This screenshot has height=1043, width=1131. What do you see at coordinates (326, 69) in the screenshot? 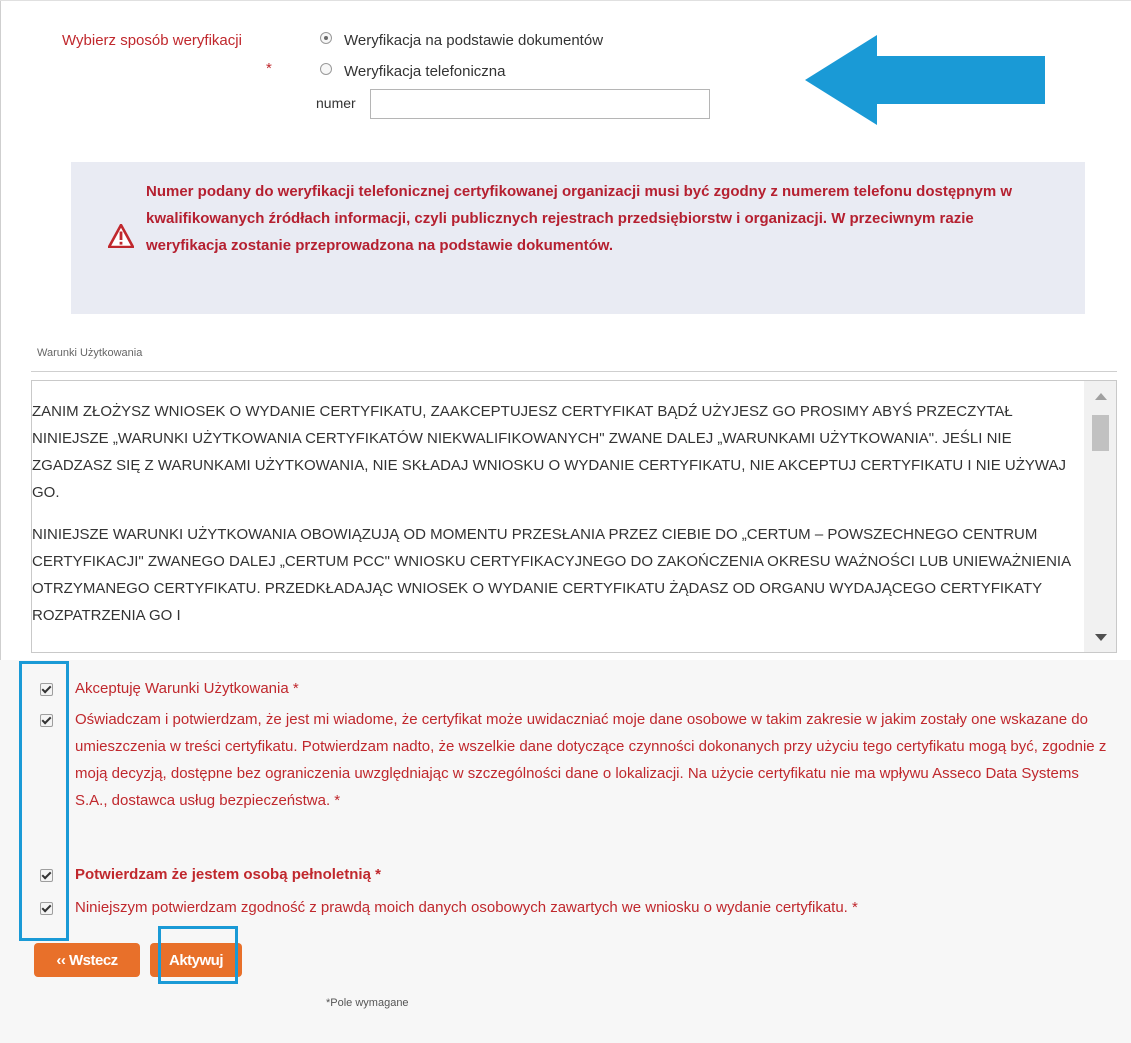
I see `radio-phone` at bounding box center [326, 69].